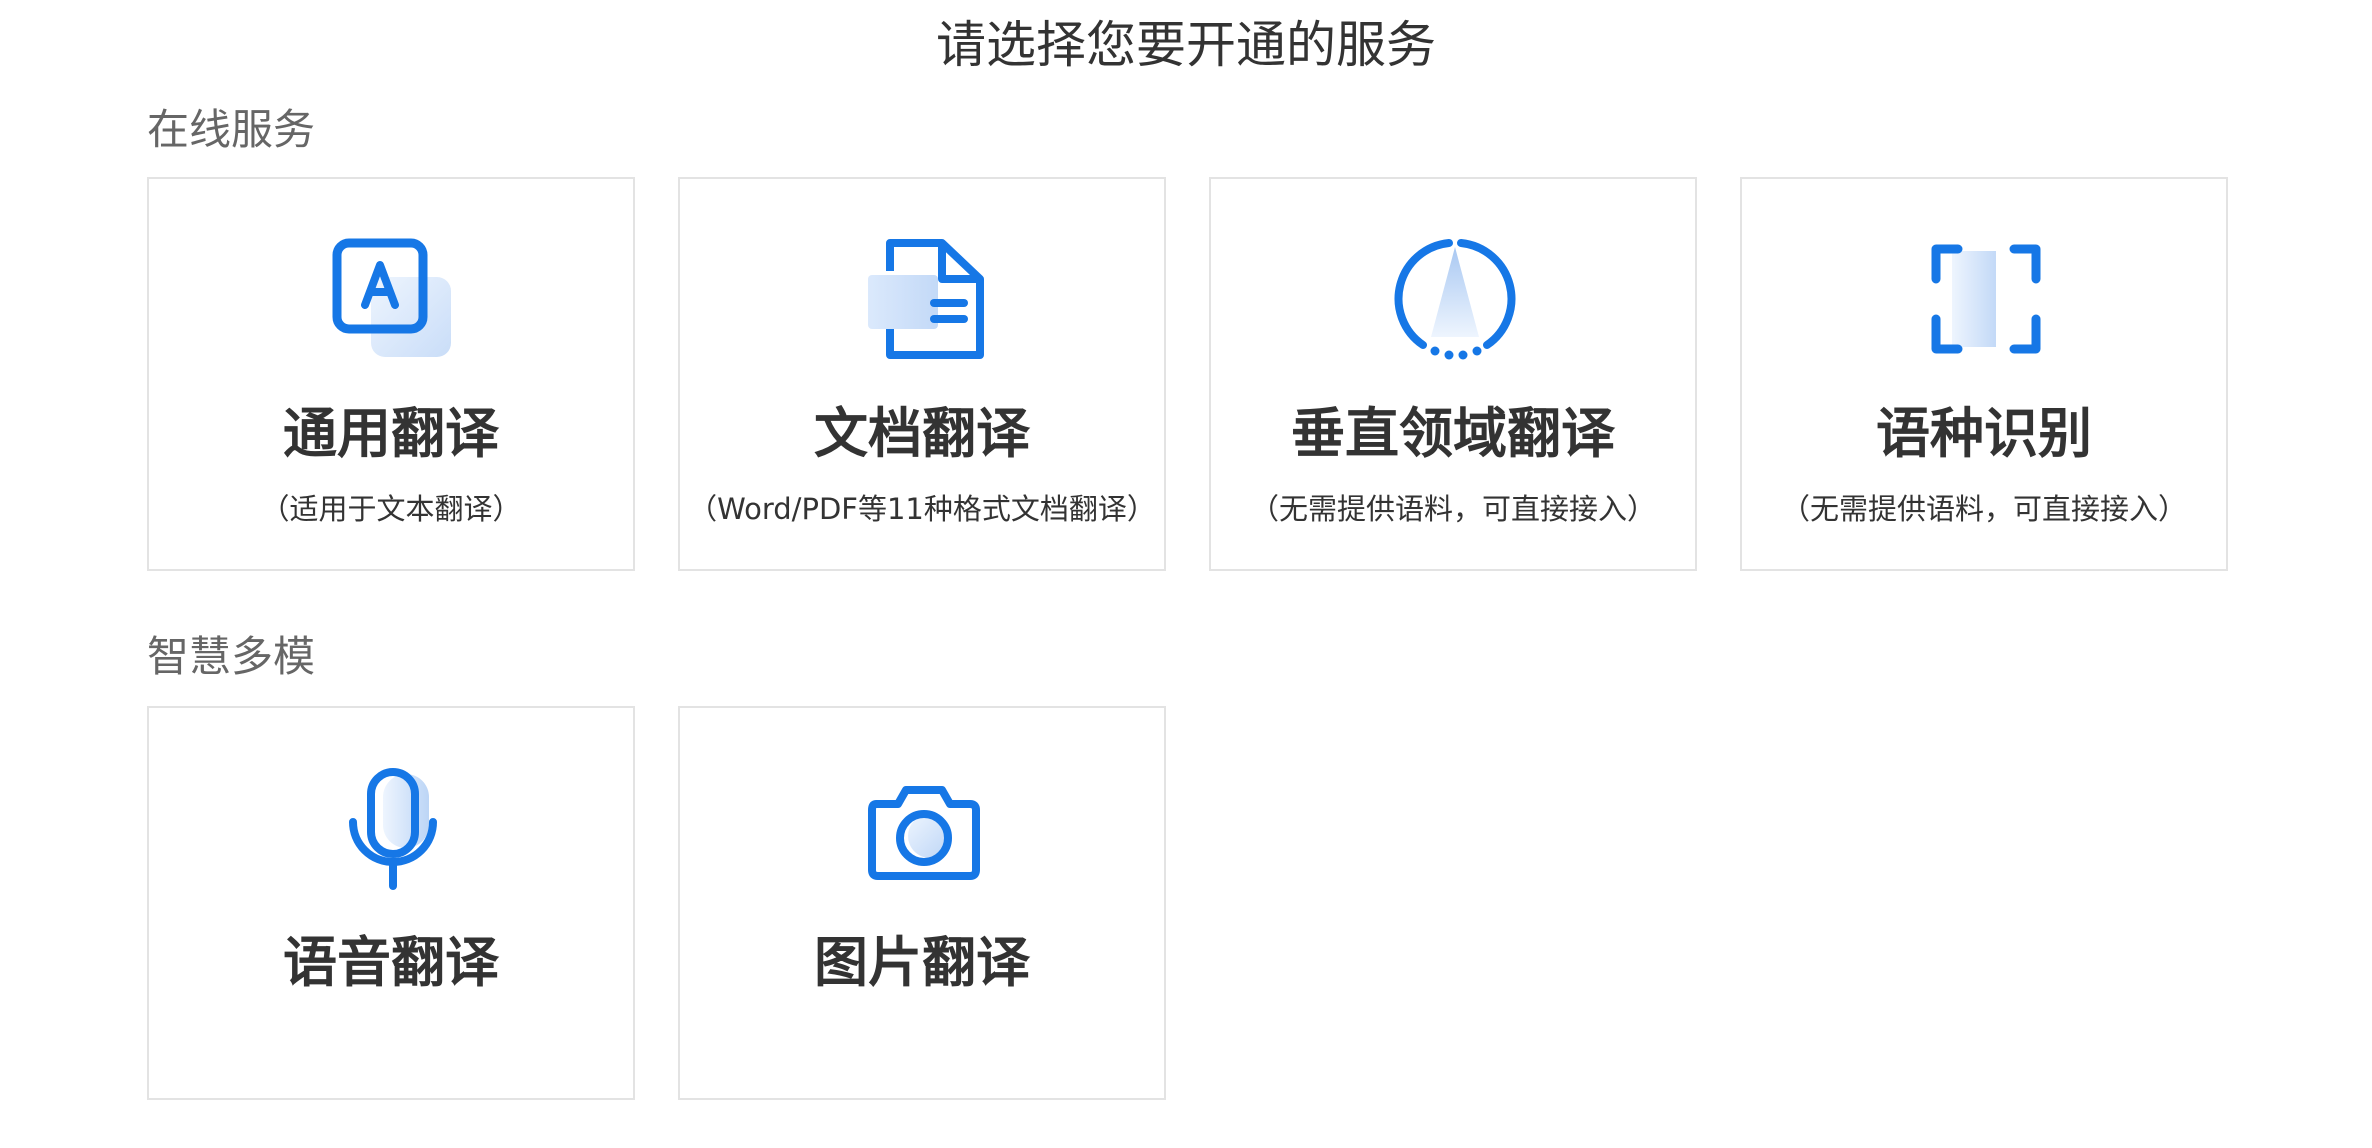  Describe the element at coordinates (391, 509) in the screenshot. I see `card-description: （适用于文本翻译）` at that location.